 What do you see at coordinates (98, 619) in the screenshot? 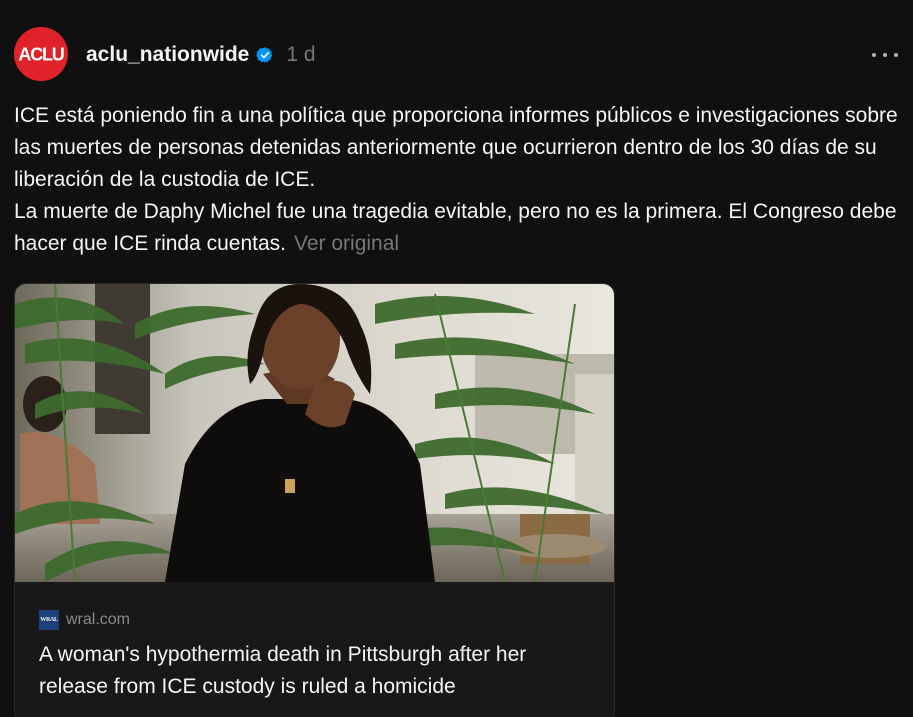
I see `link-domain: wral.com` at bounding box center [98, 619].